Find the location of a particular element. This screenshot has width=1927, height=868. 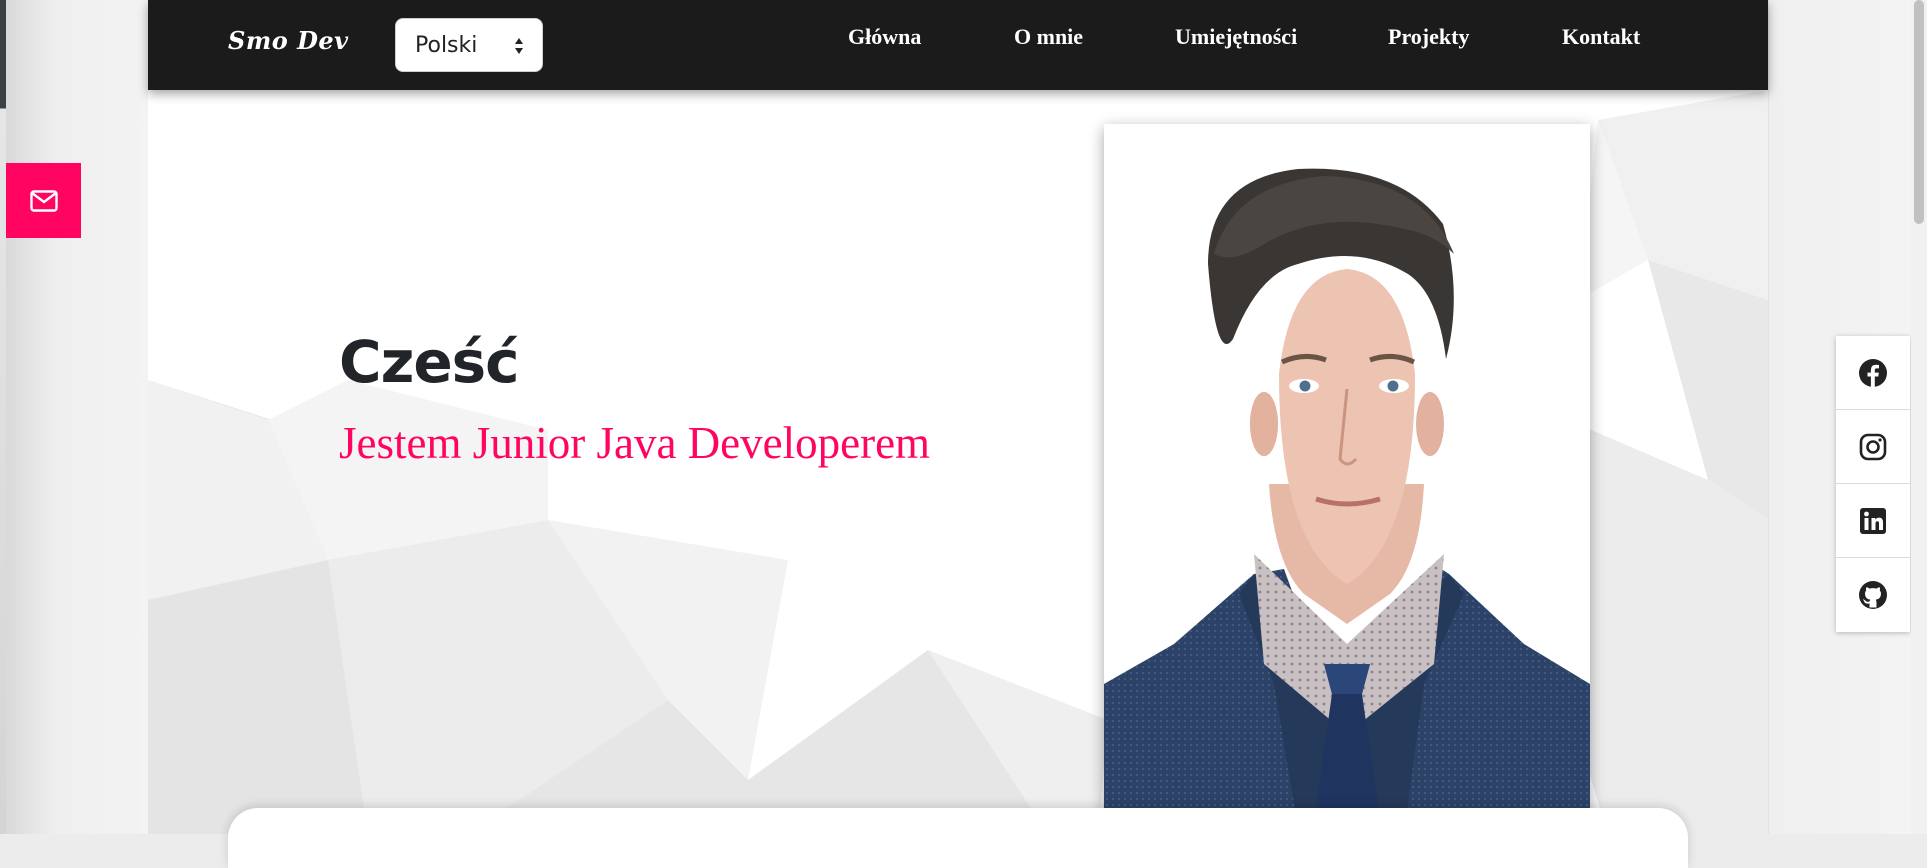

linkedin-link is located at coordinates (1873, 521).